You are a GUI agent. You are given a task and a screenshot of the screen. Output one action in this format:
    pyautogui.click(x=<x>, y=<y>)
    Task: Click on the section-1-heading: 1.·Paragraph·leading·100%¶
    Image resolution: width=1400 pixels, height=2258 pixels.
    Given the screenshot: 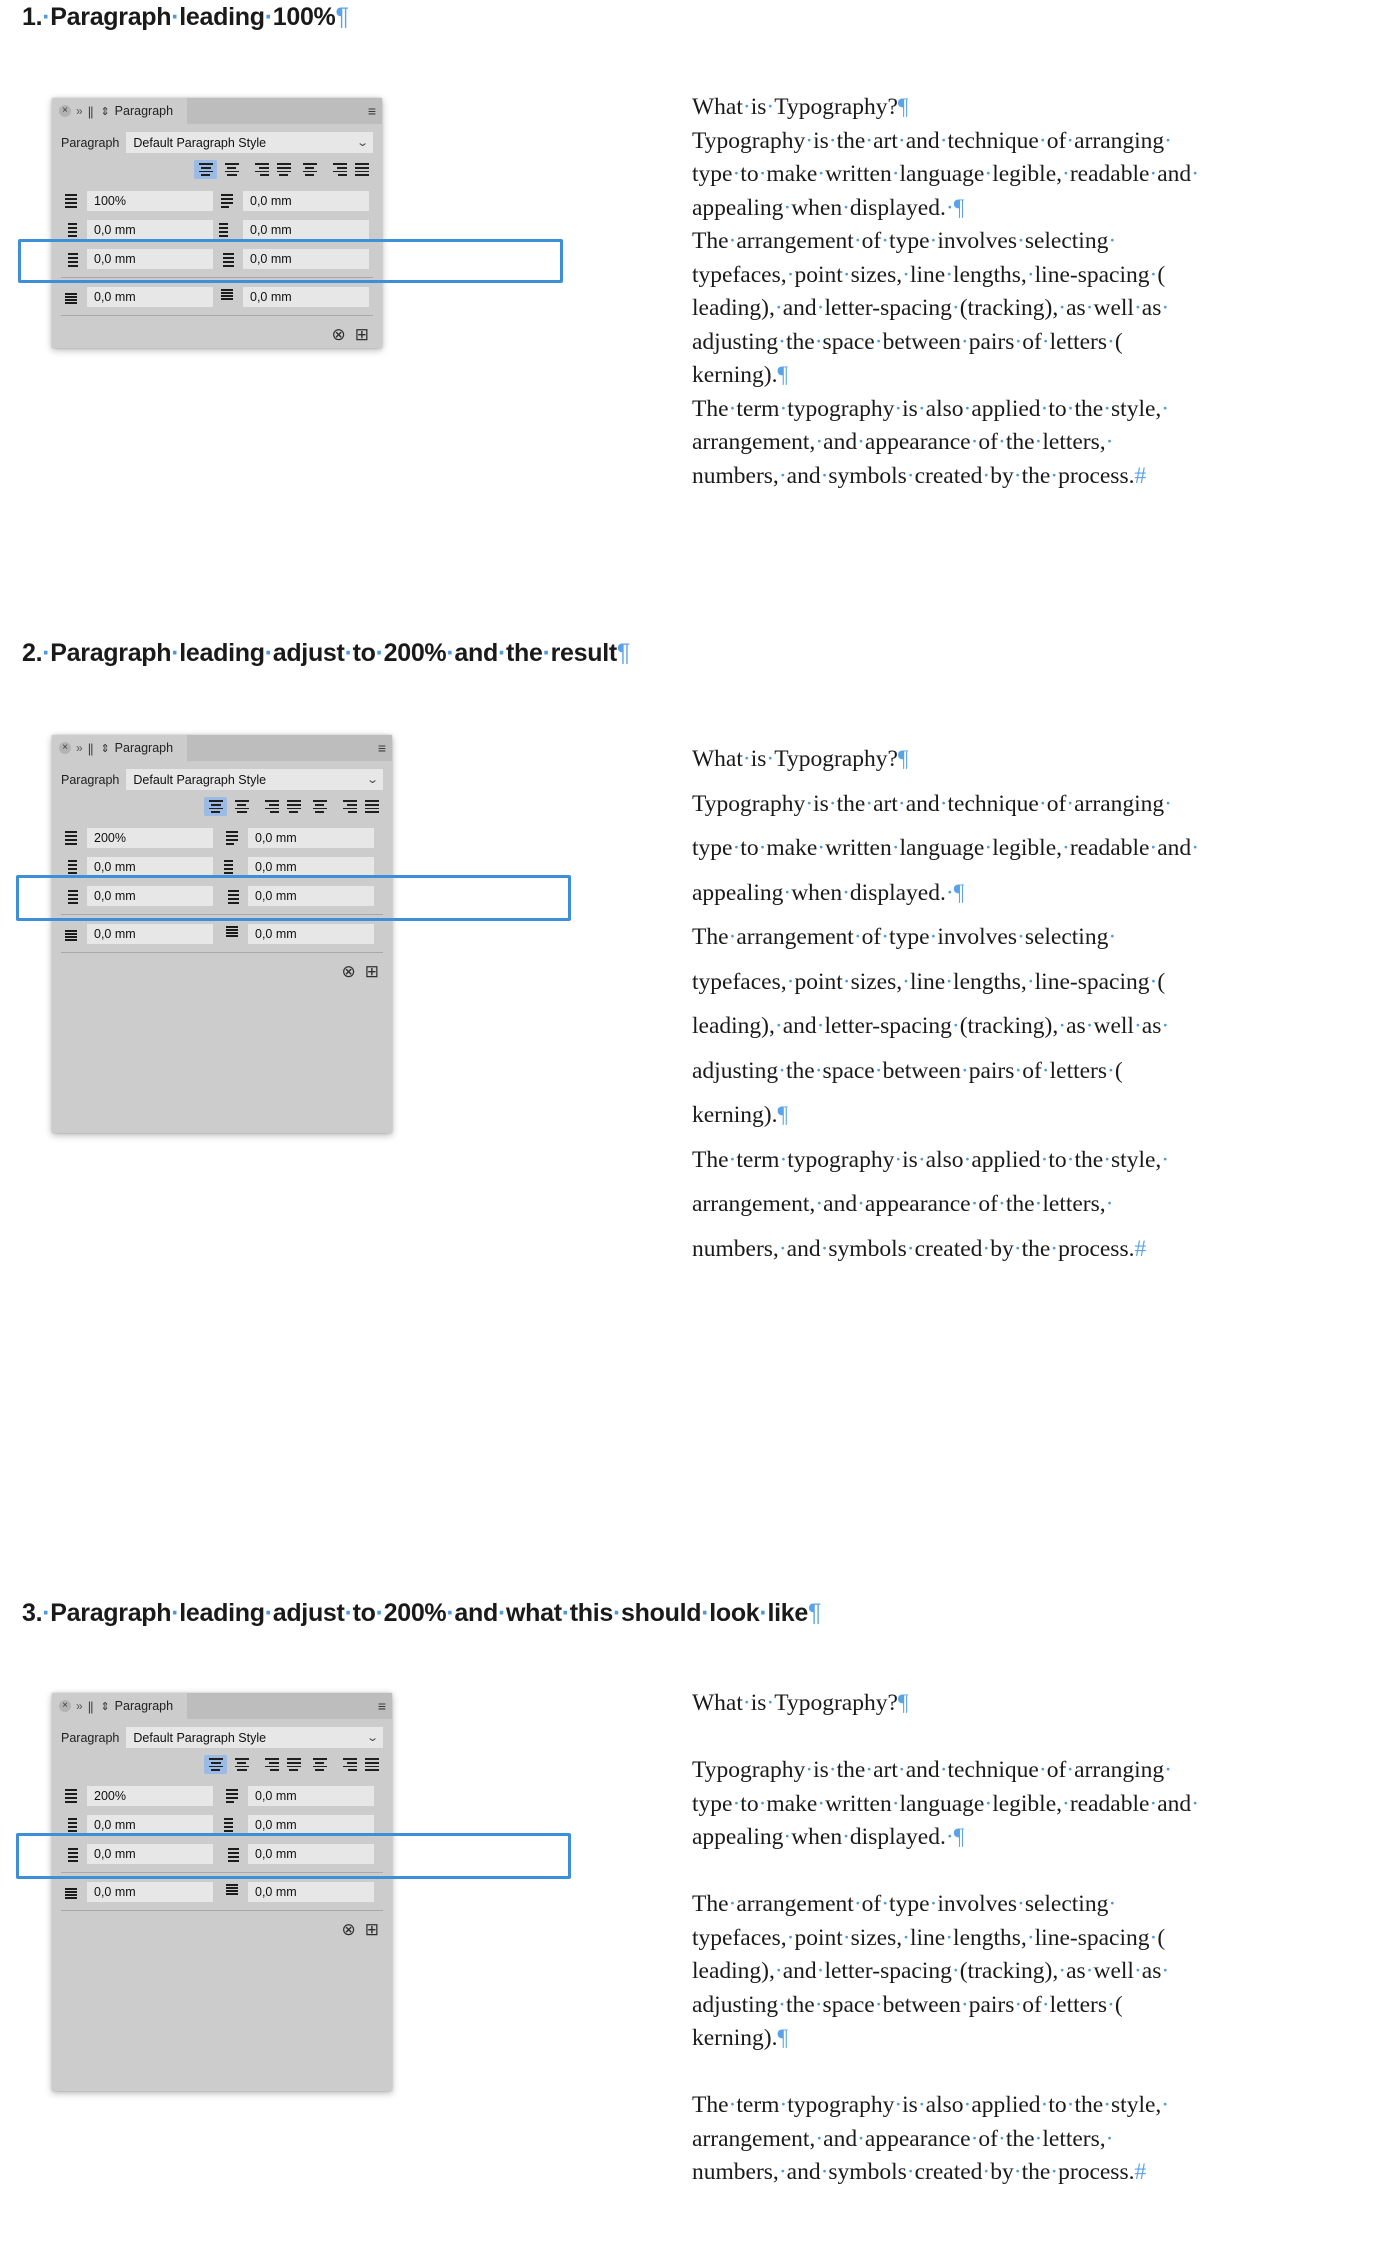 What is the action you would take?
    pyautogui.click(x=185, y=17)
    